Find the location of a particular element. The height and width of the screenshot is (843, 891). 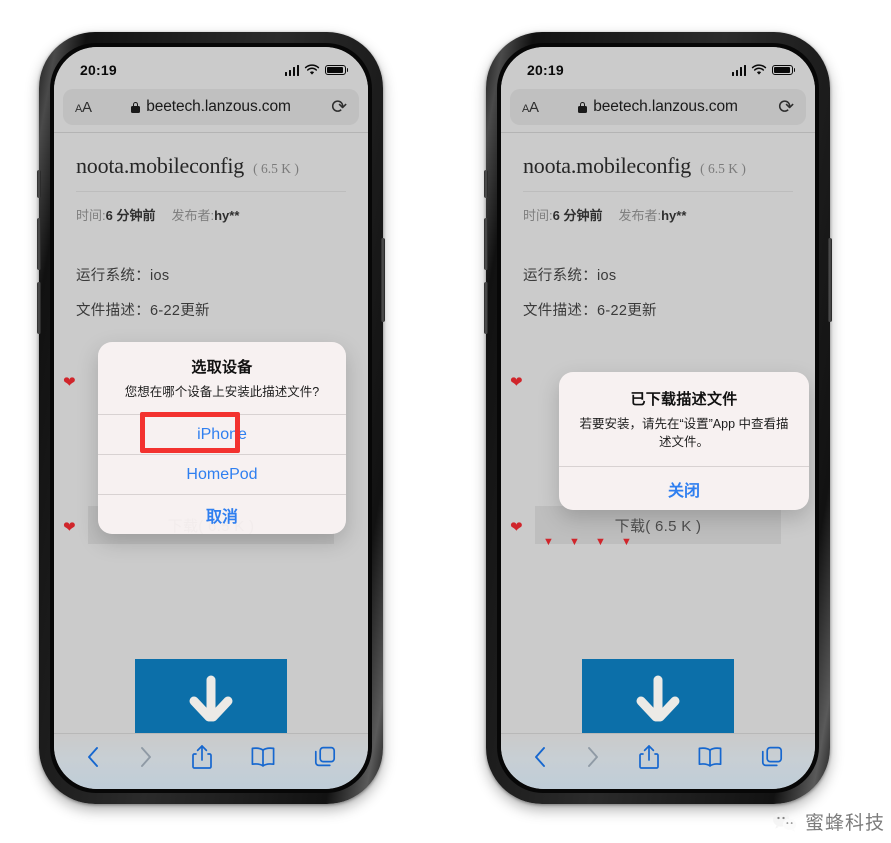

download-arrow-icon is located at coordinates (211, 698).